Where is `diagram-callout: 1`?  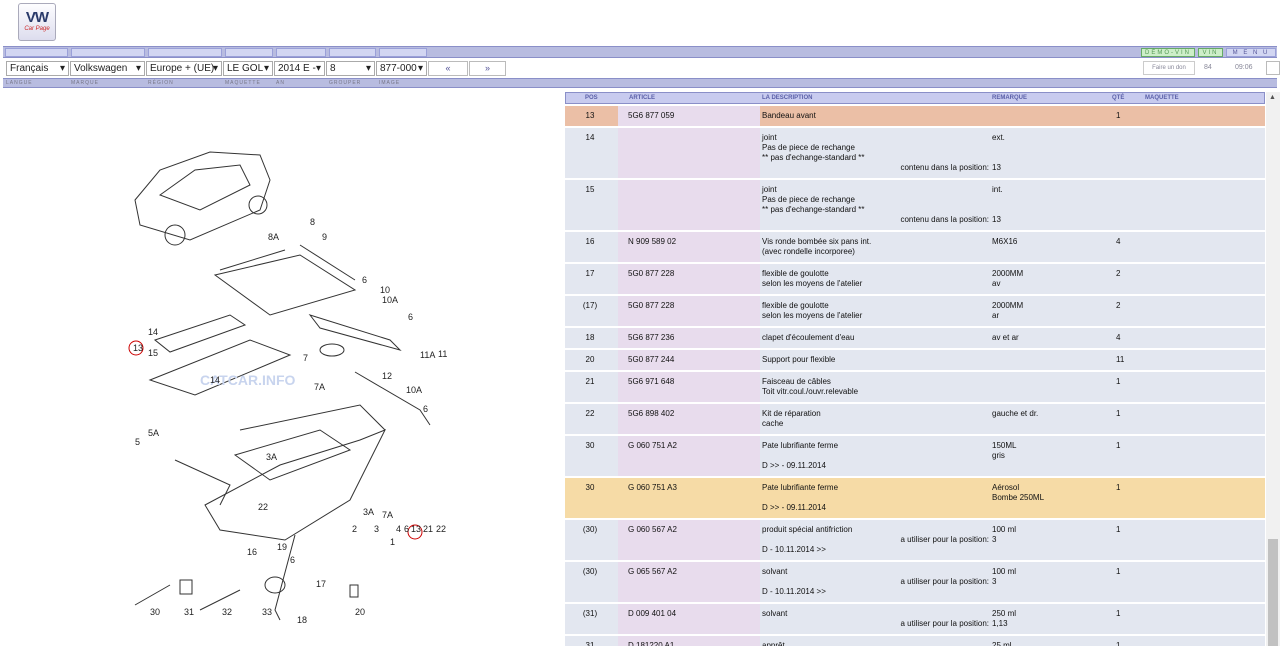 diagram-callout: 1 is located at coordinates (392, 542).